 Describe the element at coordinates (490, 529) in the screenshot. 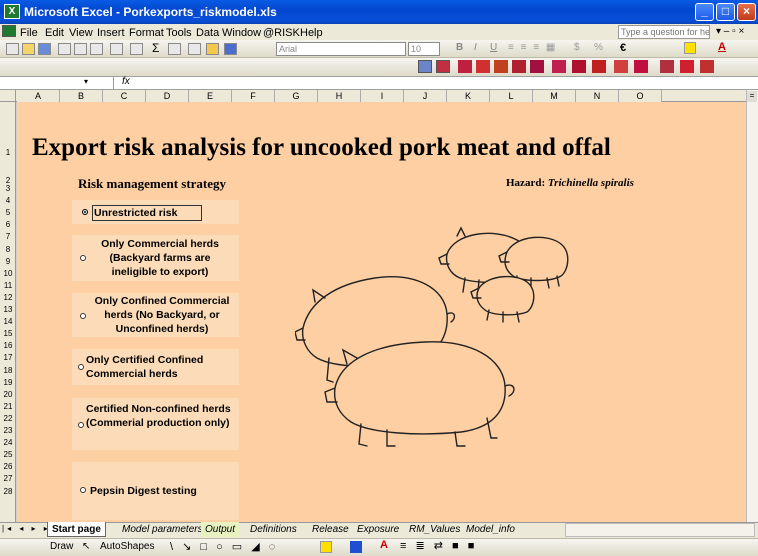

I see `tab-model-info: Model_info` at that location.